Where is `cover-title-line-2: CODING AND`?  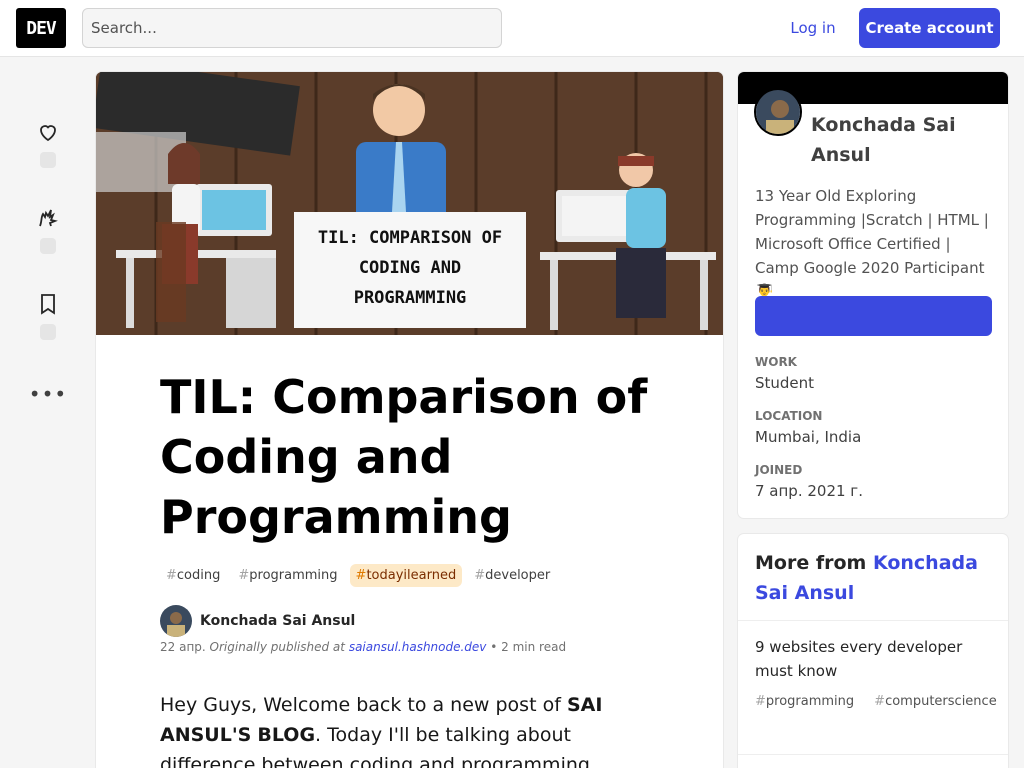 cover-title-line-2: CODING AND is located at coordinates (410, 268).